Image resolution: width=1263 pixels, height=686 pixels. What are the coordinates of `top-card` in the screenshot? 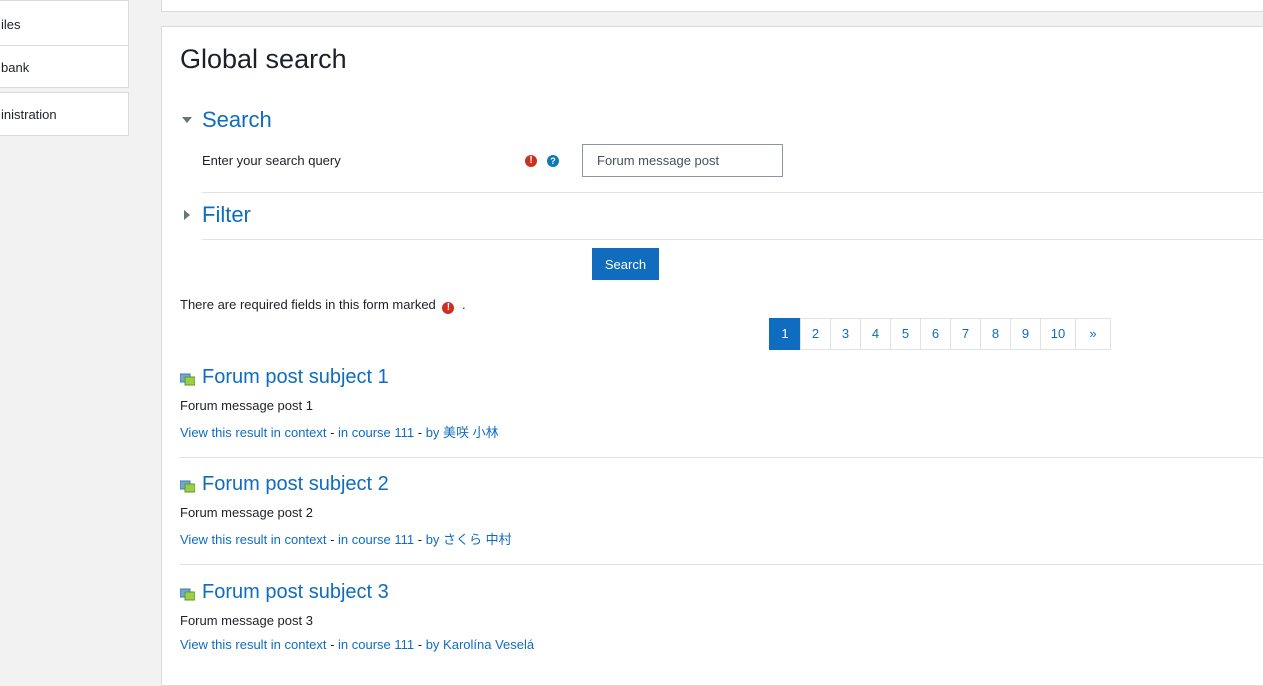 It's located at (712, 6).